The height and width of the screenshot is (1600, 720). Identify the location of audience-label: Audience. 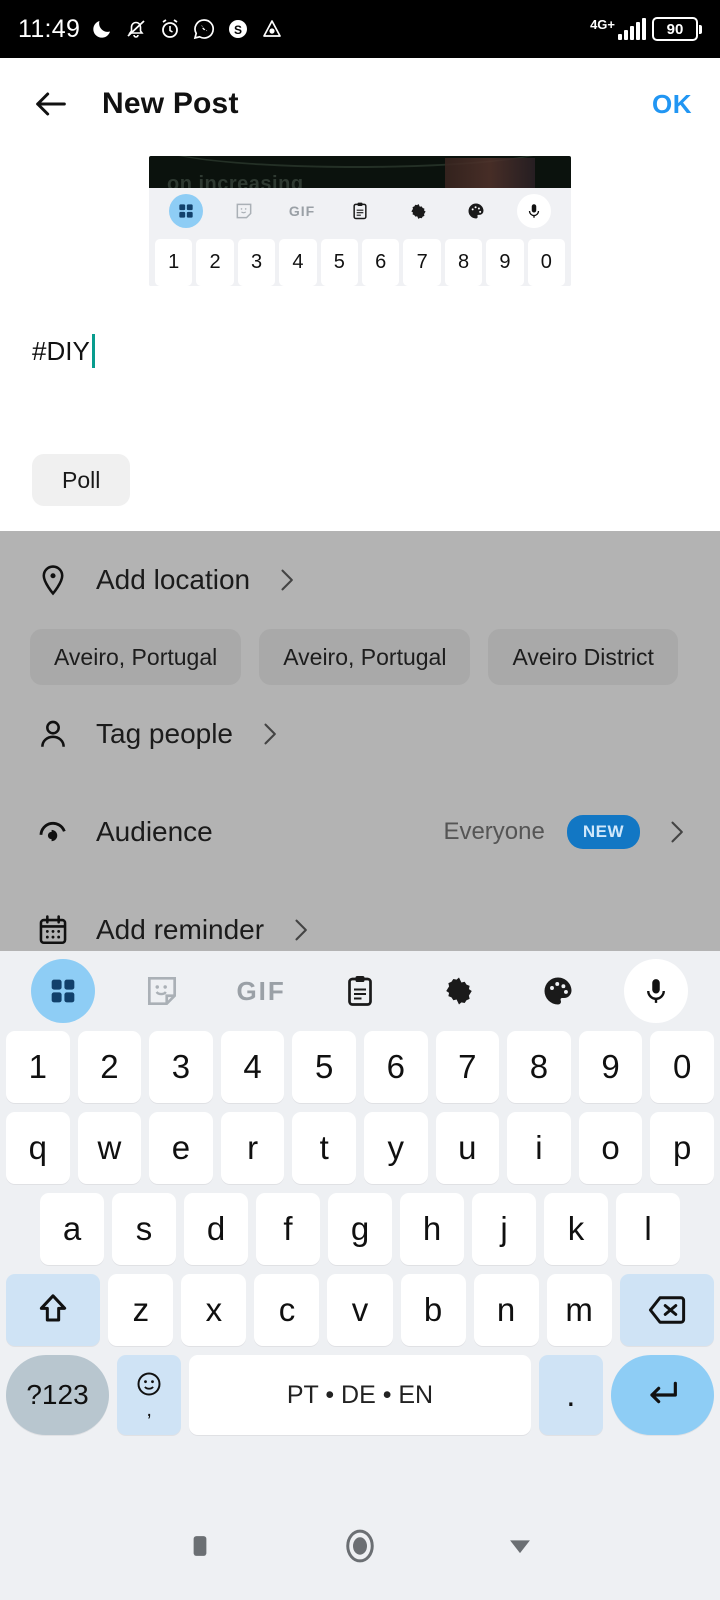
(154, 831).